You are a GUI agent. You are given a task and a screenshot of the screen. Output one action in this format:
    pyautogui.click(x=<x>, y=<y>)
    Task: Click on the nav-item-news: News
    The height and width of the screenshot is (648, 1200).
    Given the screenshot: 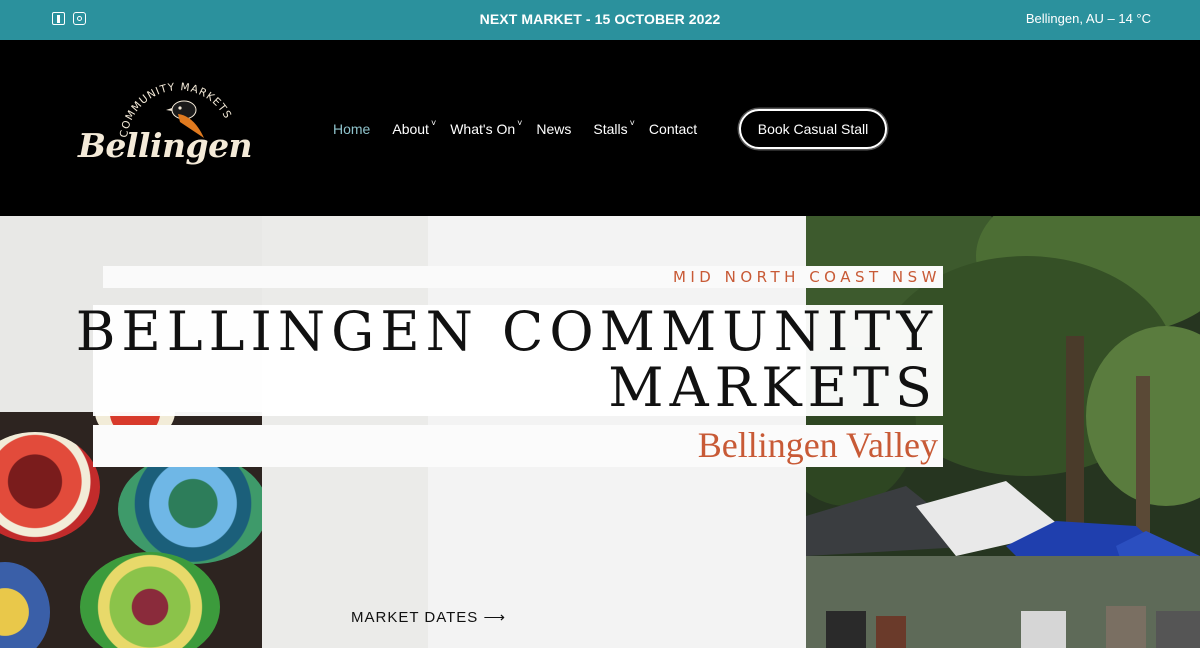 What is the action you would take?
    pyautogui.click(x=553, y=129)
    